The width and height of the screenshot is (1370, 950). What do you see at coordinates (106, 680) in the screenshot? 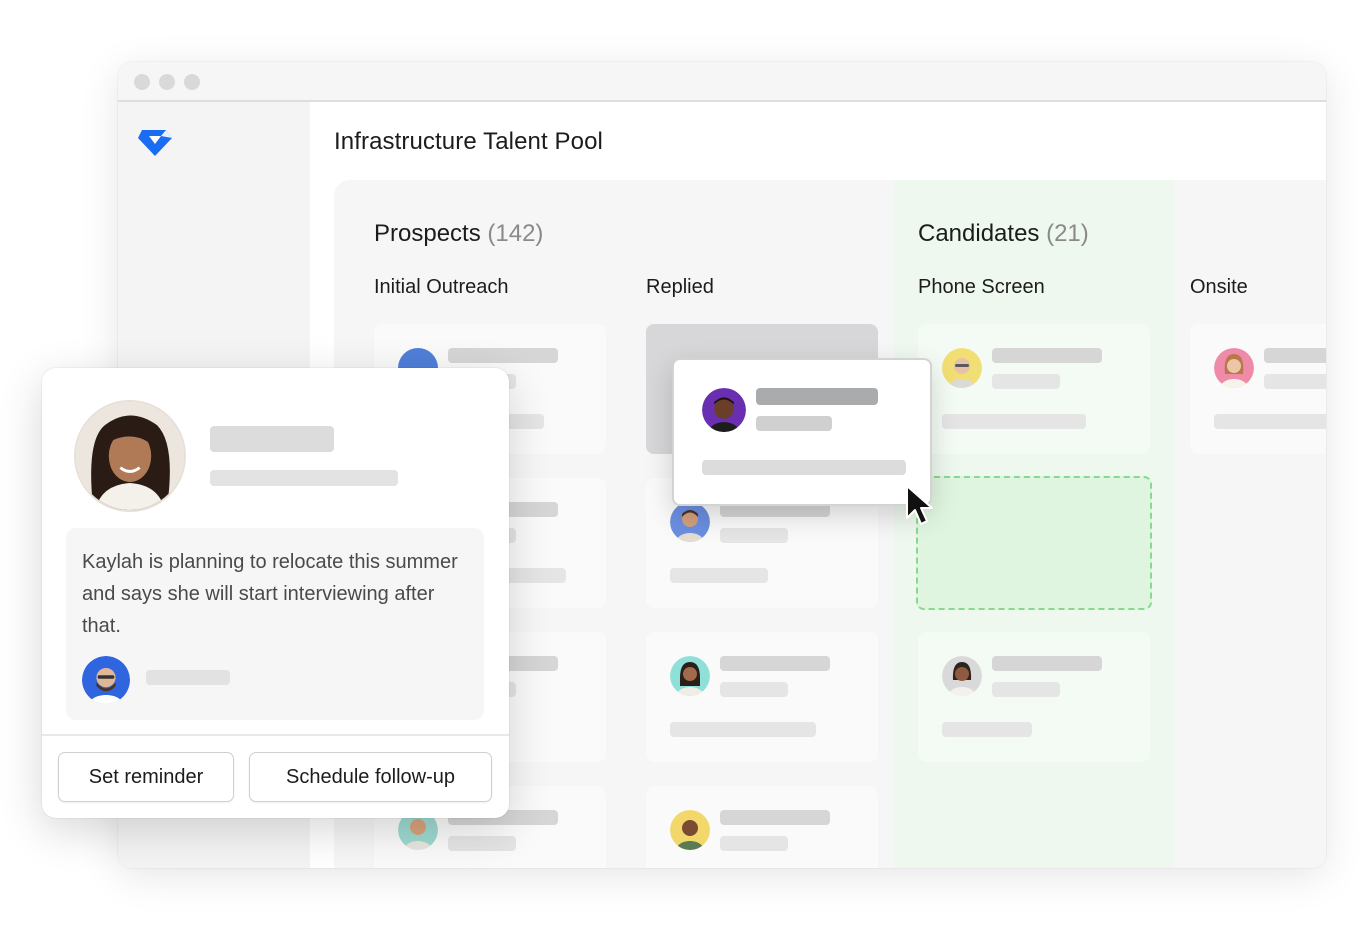
I see `recruiter-avatar` at bounding box center [106, 680].